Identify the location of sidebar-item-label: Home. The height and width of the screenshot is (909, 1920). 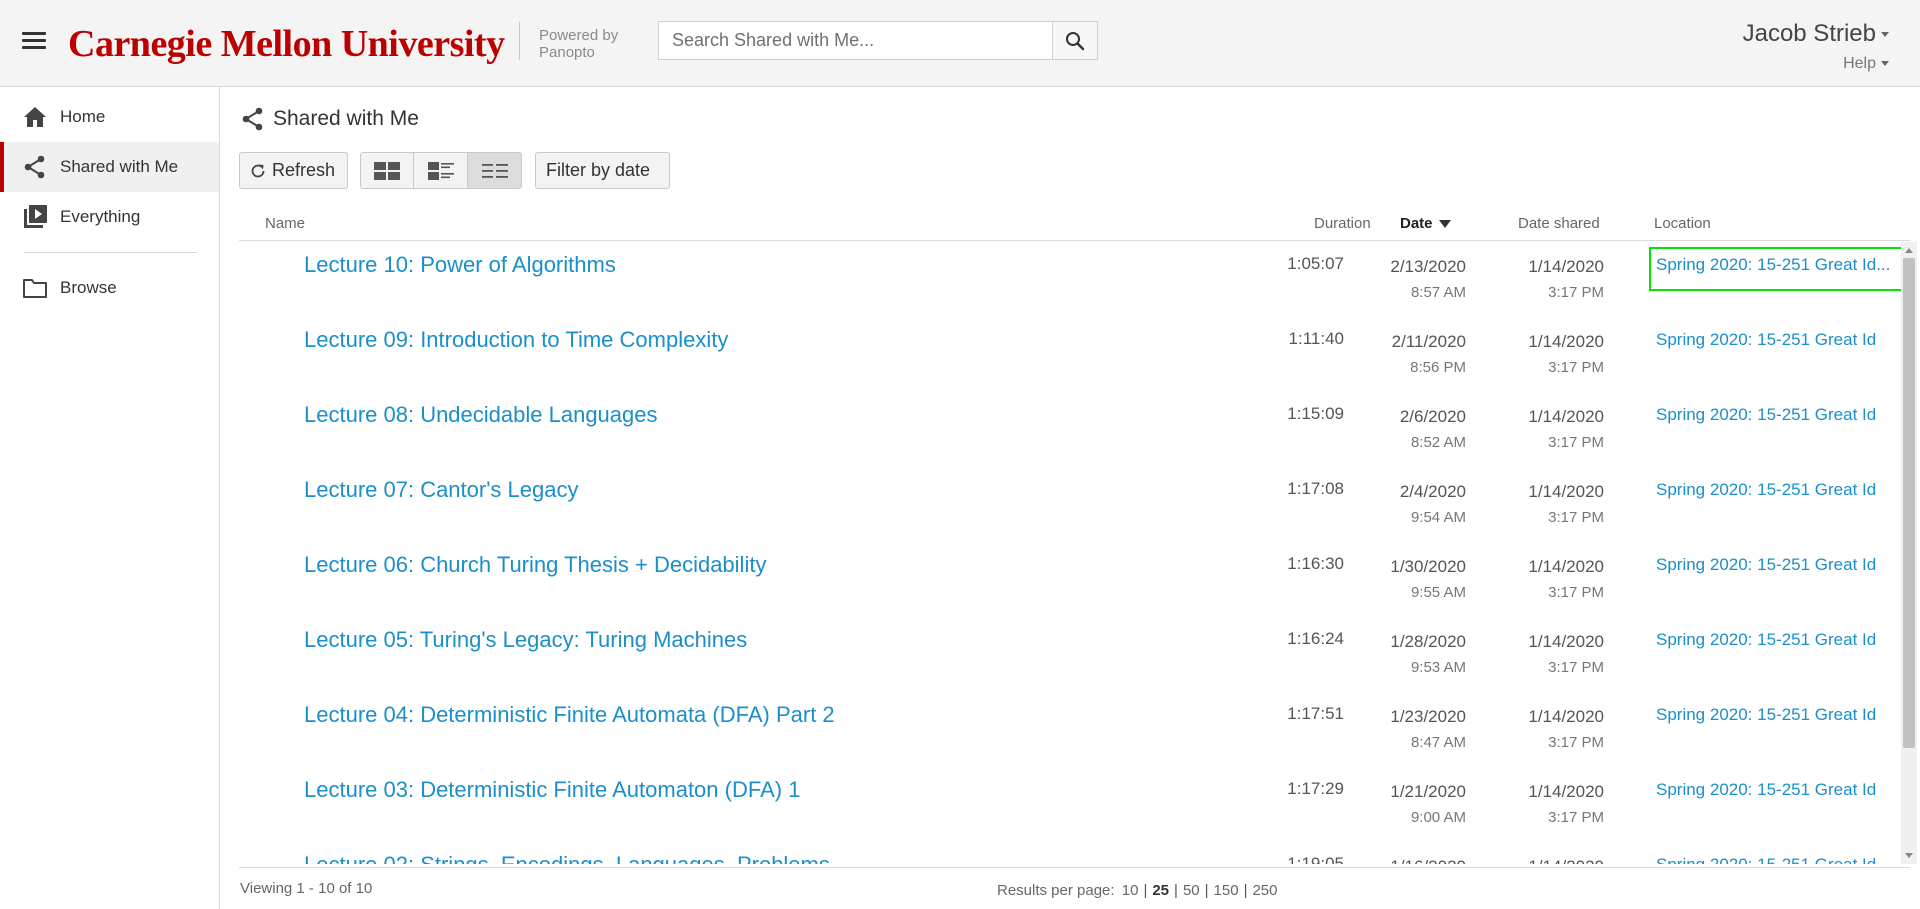
(83, 116).